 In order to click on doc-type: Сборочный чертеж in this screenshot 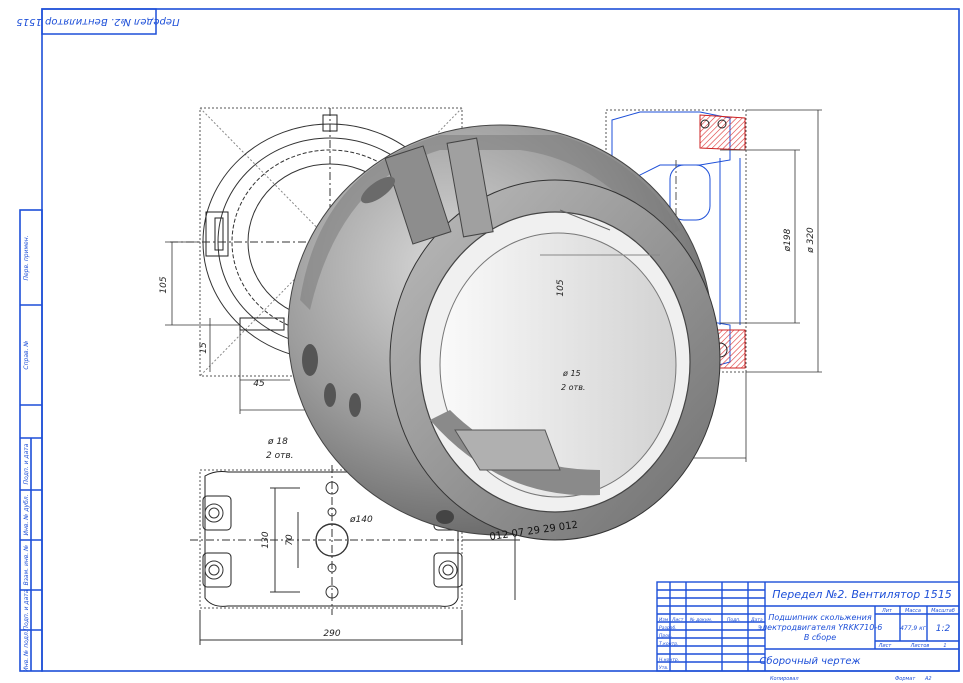, I will do `click(809, 661)`.